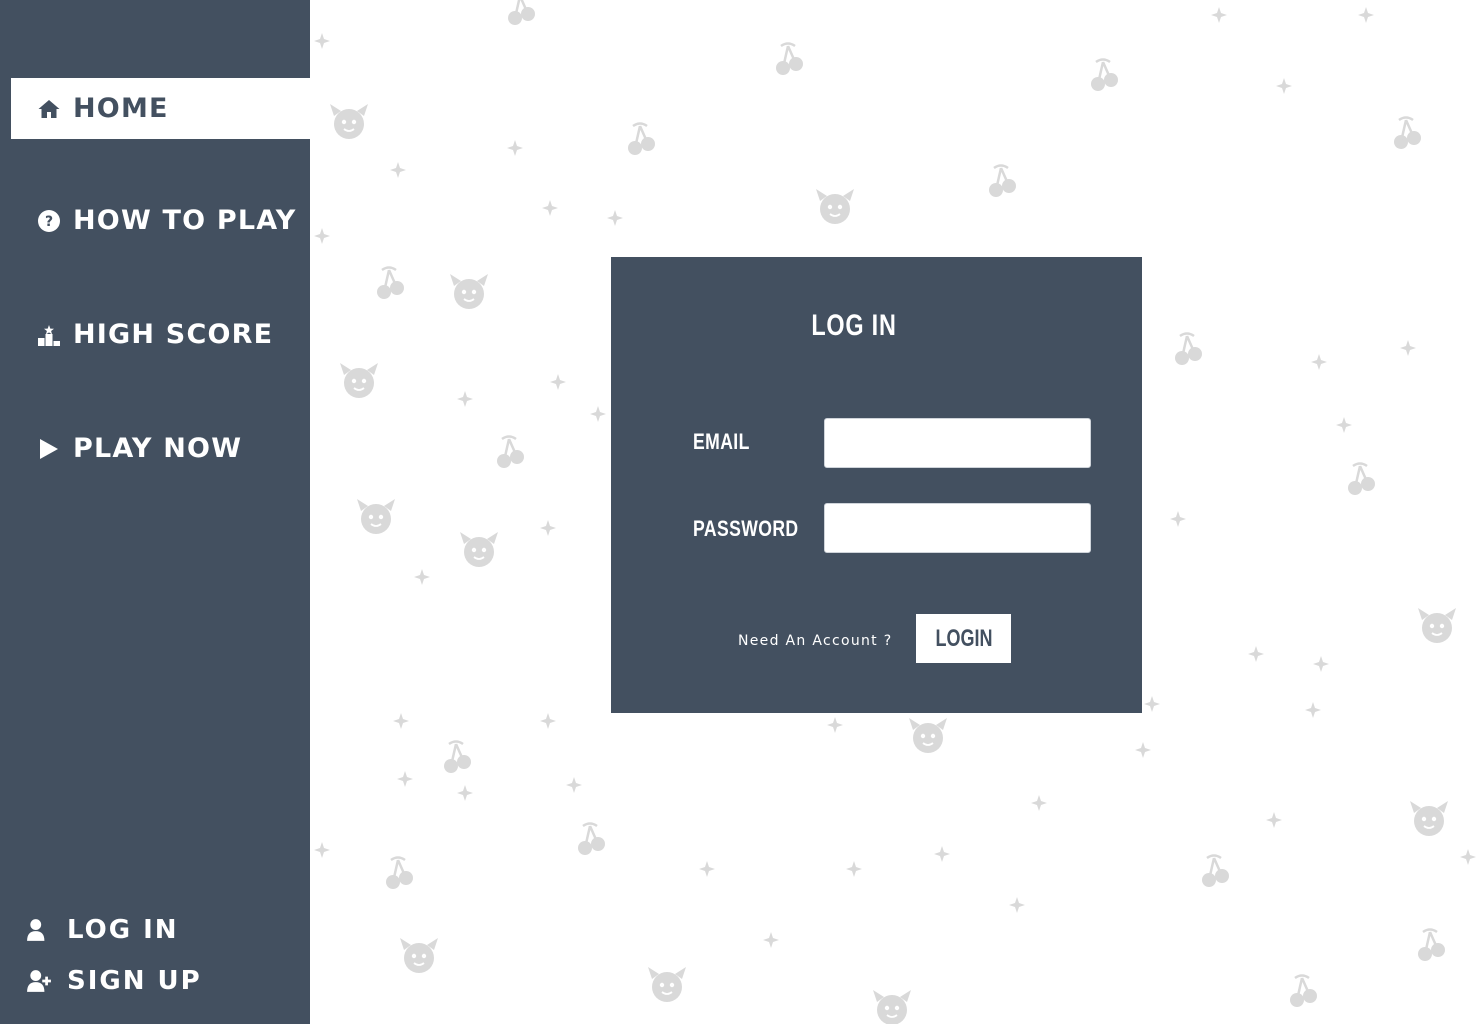 This screenshot has width=1477, height=1024. I want to click on sidebar-log-in-link: LOG IN, so click(102, 930).